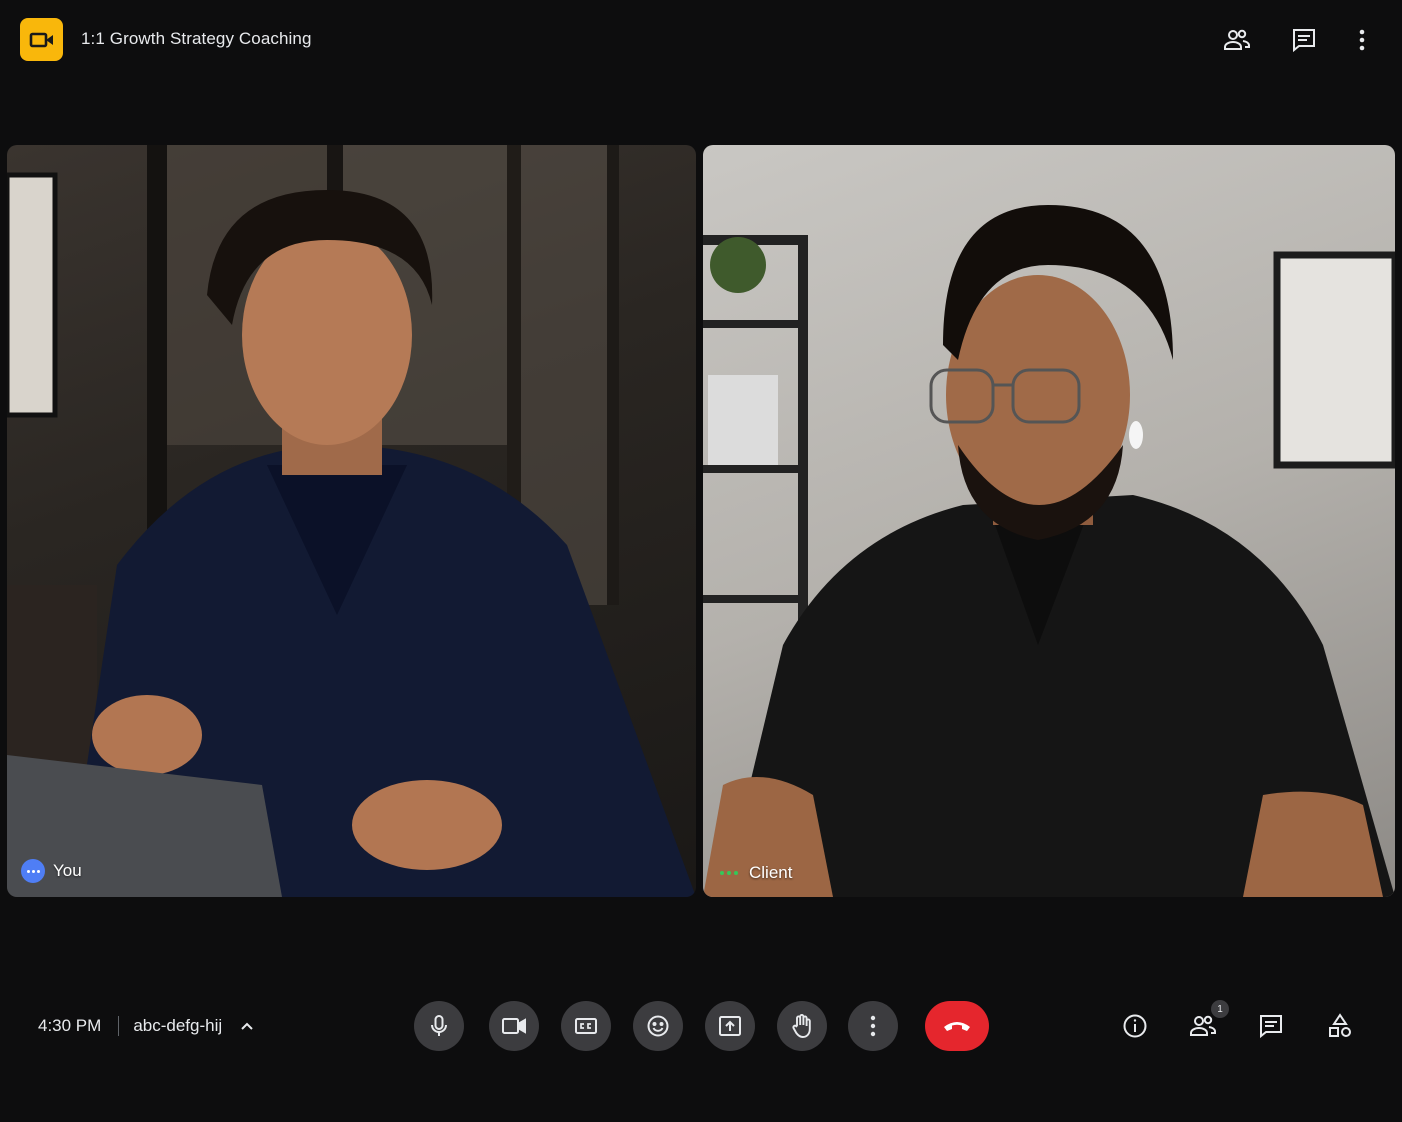 The image size is (1402, 1122). Describe the element at coordinates (701, 40) in the screenshot. I see `top-bar: 1:1 Growth Strategy Coaching` at that location.